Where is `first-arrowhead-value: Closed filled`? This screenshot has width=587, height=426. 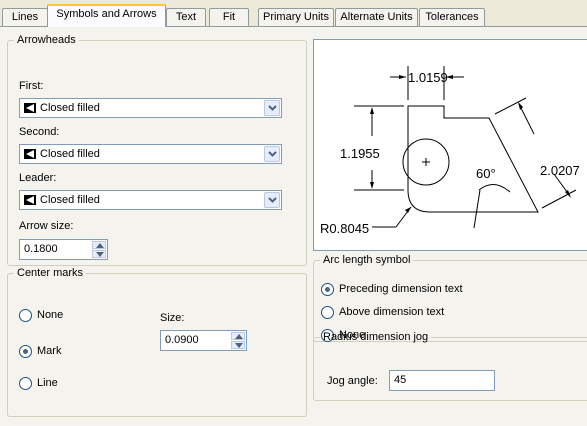
first-arrowhead-value: Closed filled is located at coordinates (70, 108).